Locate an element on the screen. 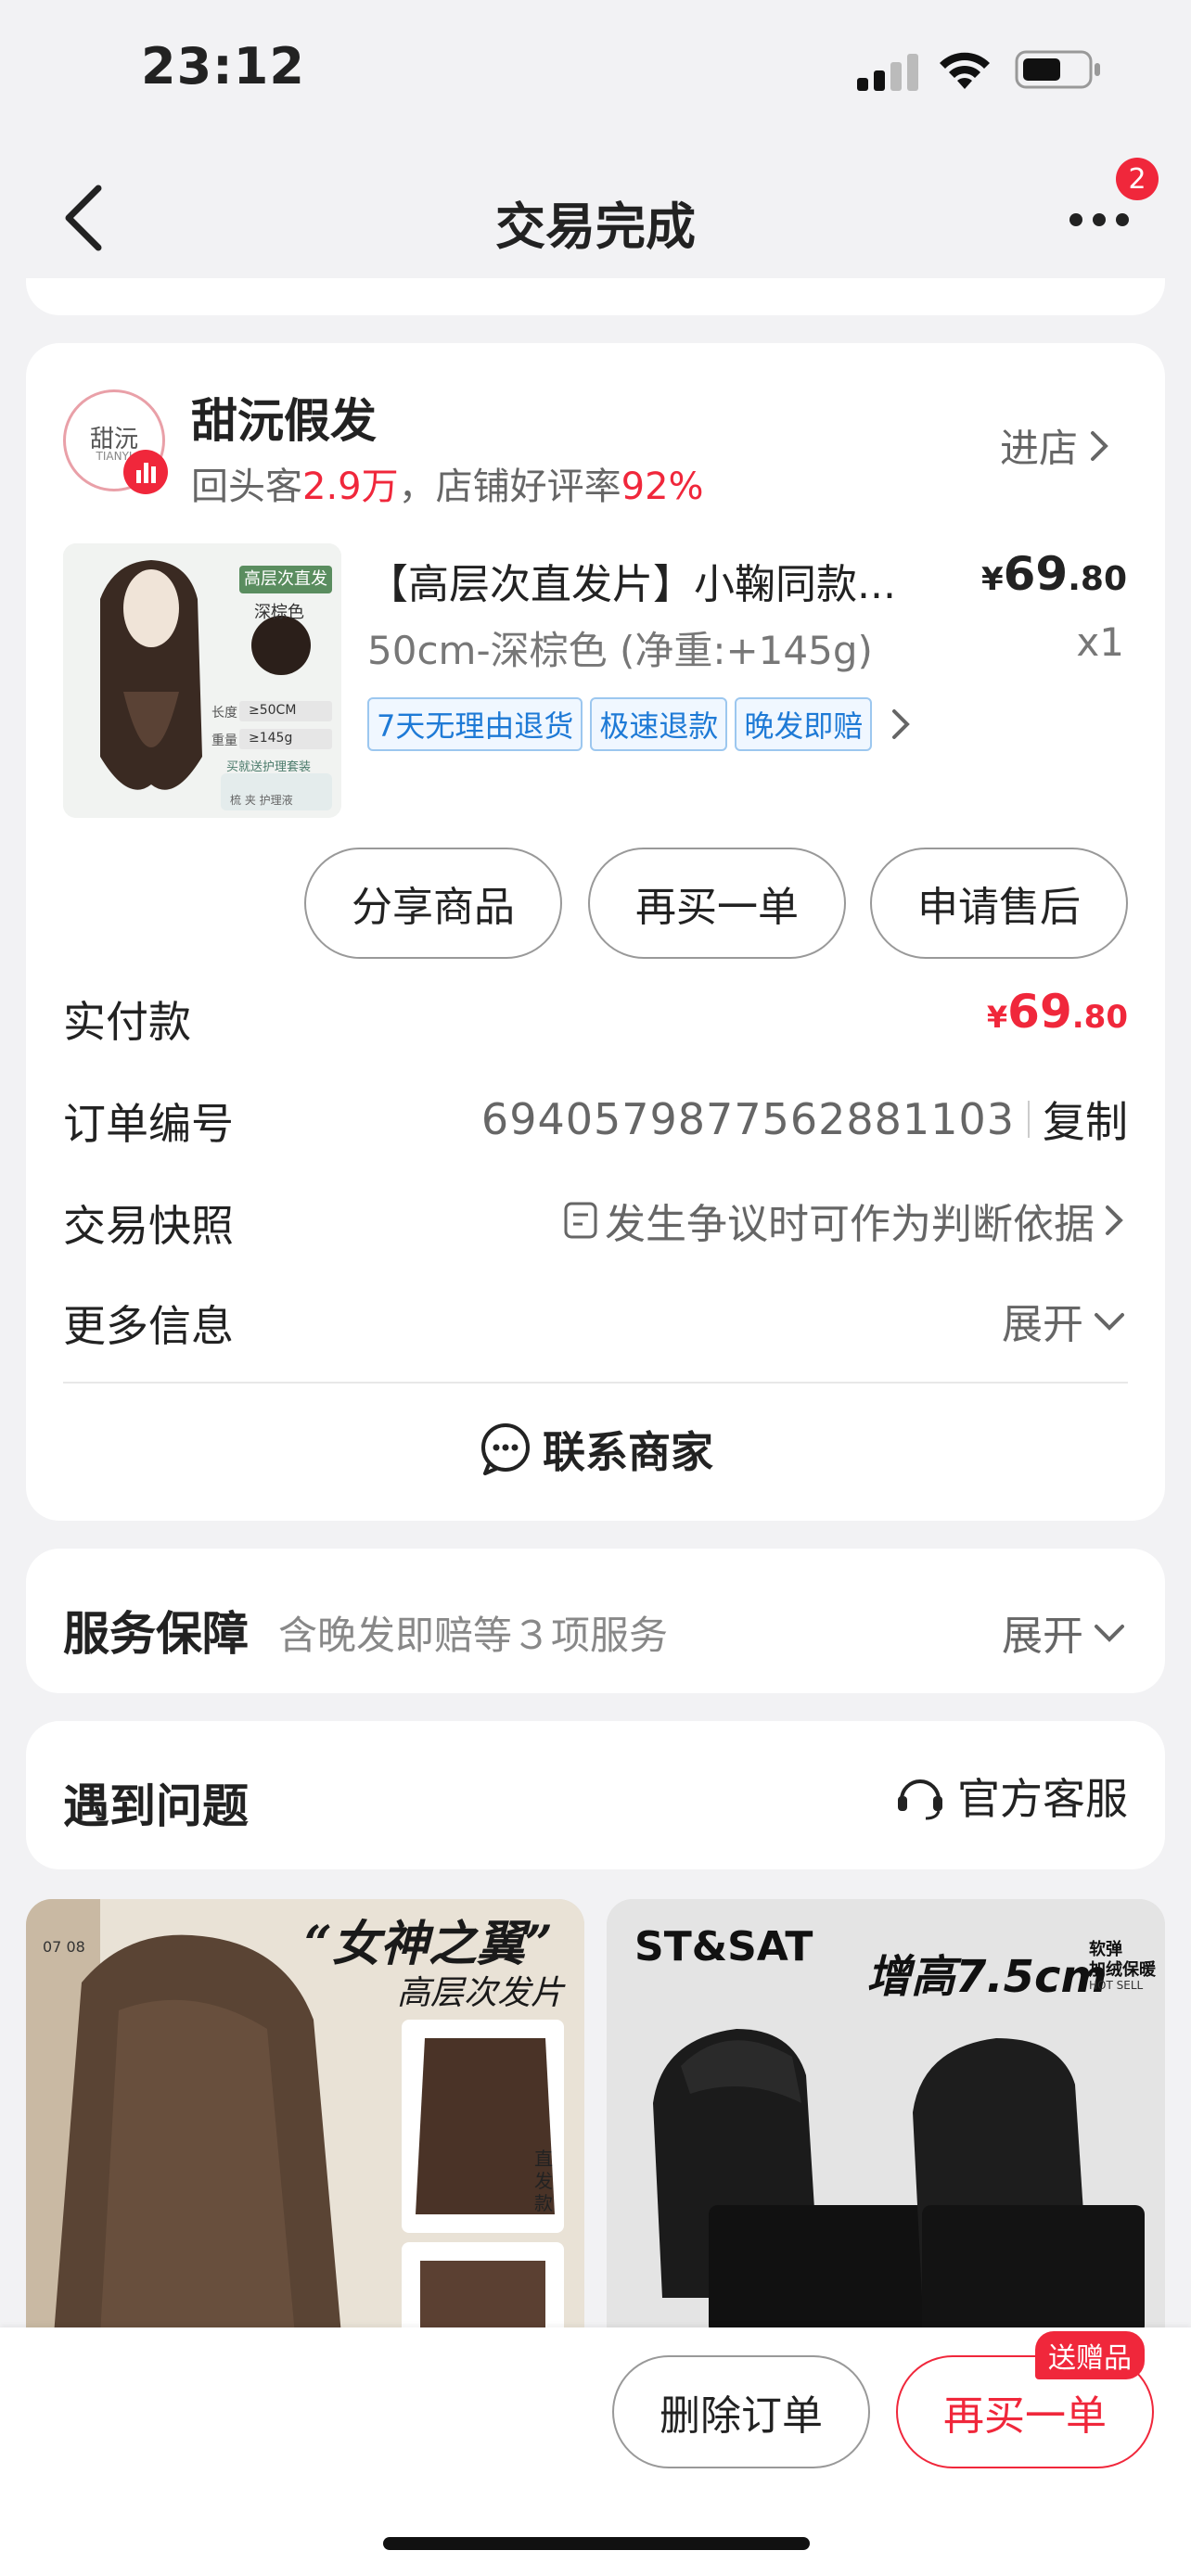 Image resolution: width=1191 pixels, height=2576 pixels. more-dots-icon is located at coordinates (1099, 219).